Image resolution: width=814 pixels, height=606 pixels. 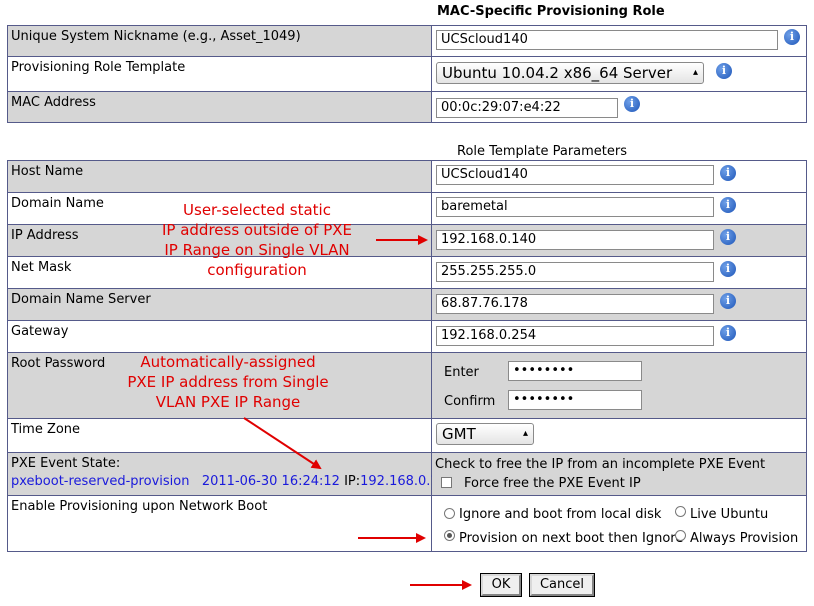 I want to click on cancel-button: Cancel, so click(x=562, y=585).